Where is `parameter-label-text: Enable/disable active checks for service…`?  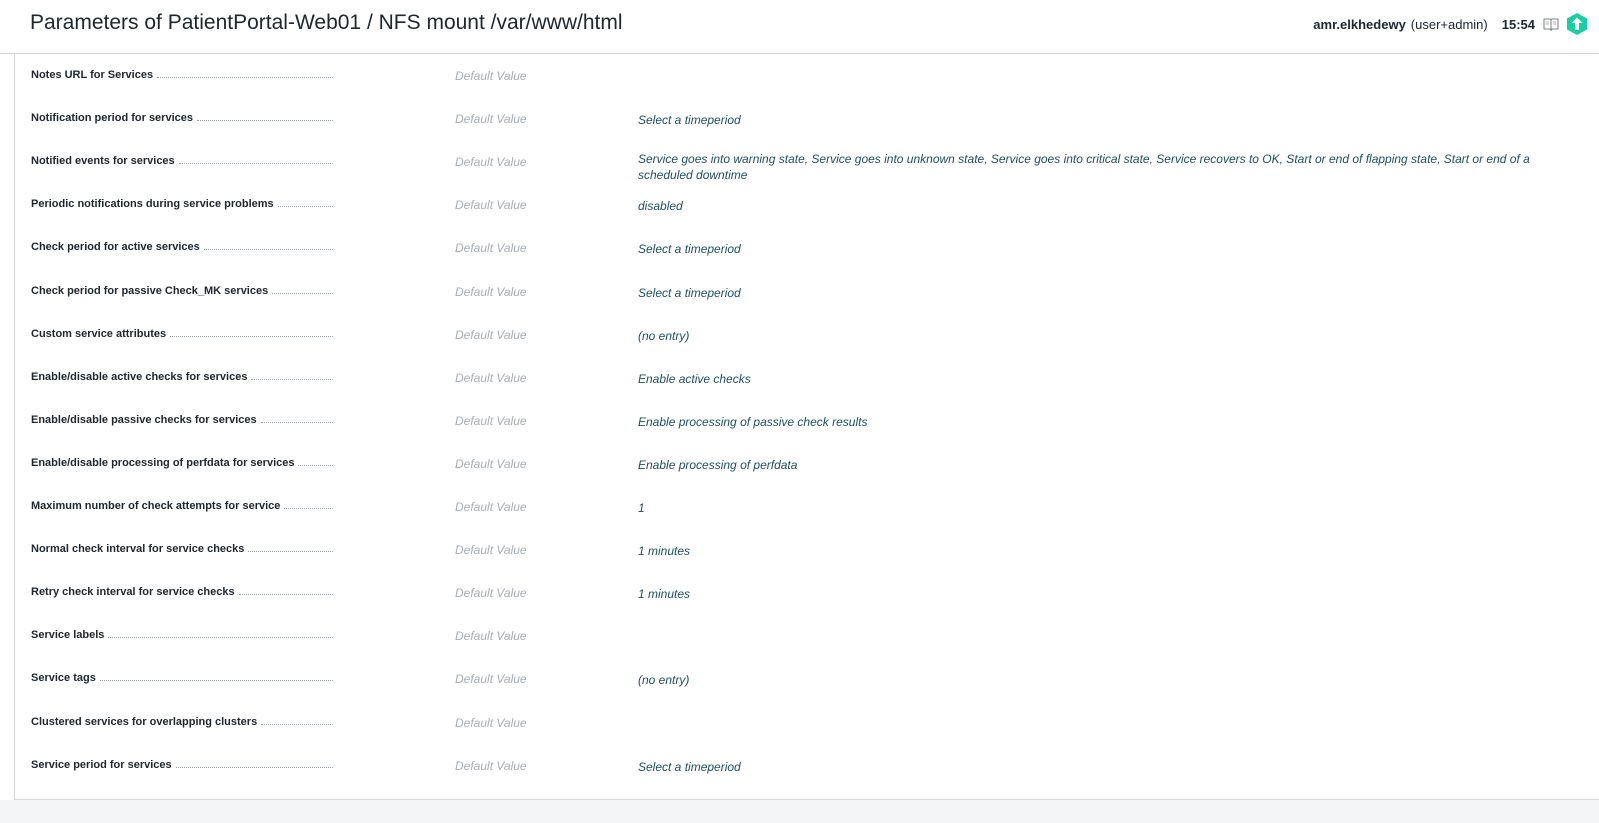 parameter-label-text: Enable/disable active checks for service… is located at coordinates (139, 376).